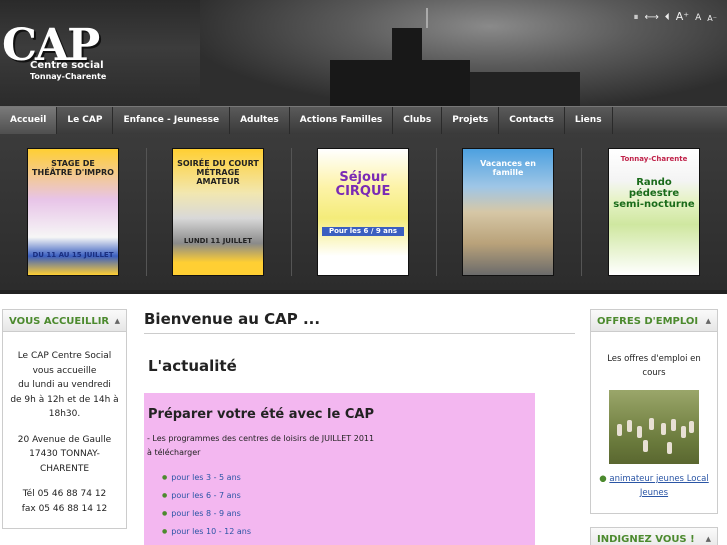 This screenshot has height=545, width=727. What do you see at coordinates (667, 17) in the screenshot?
I see `prev-icon: ⏴` at bounding box center [667, 17].